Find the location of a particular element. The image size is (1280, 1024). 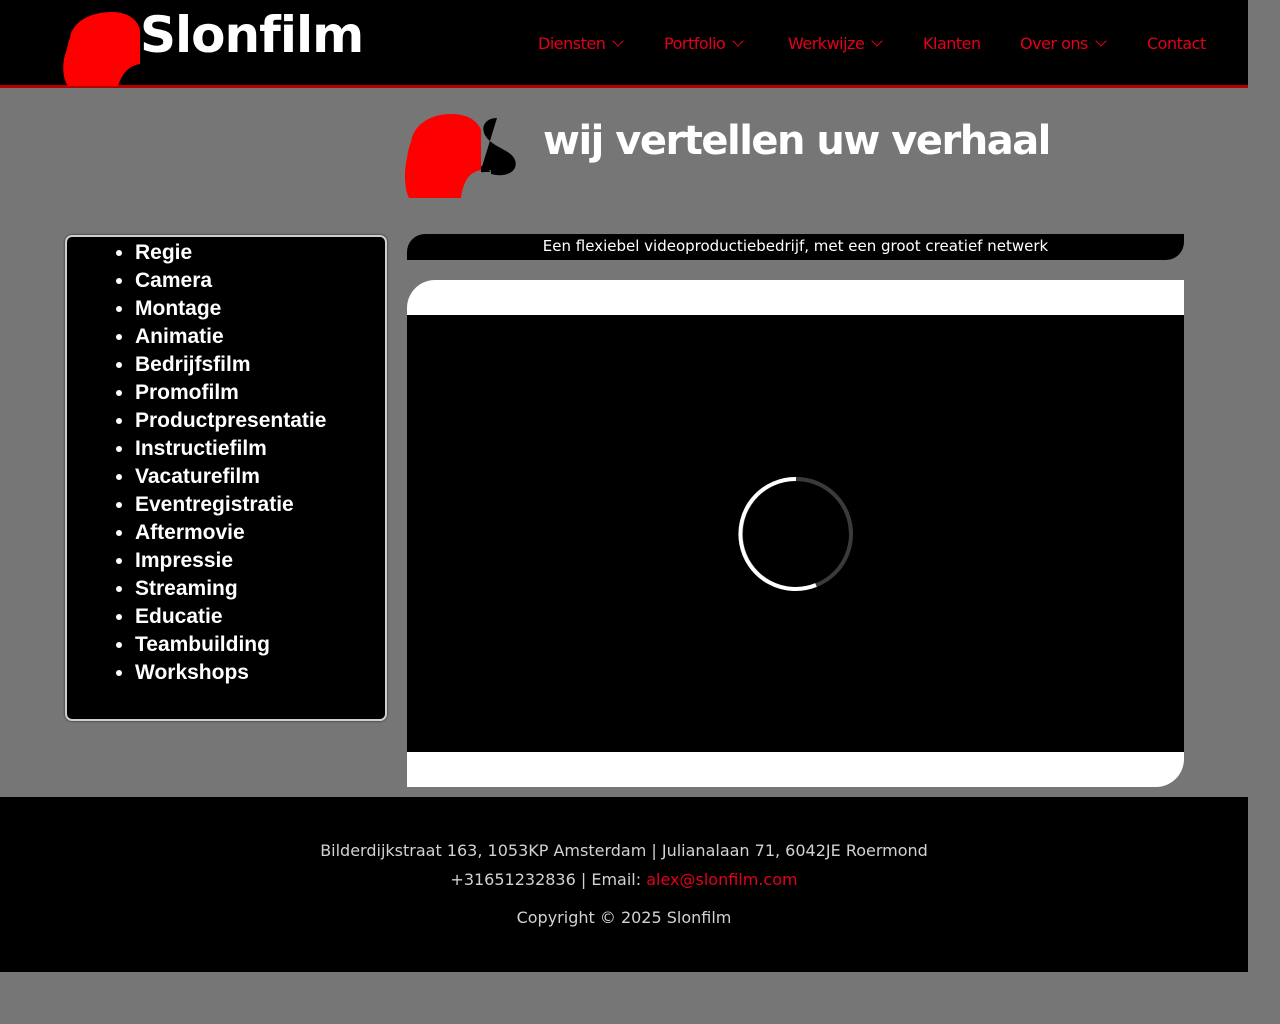

service-item-workshops: Workshops is located at coordinates (230, 673).